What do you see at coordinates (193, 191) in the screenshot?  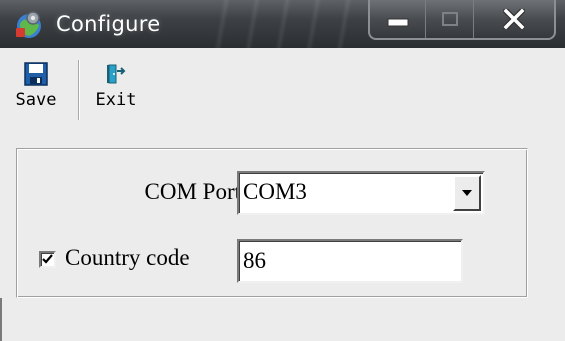 I see `com-port-label: COM Port` at bounding box center [193, 191].